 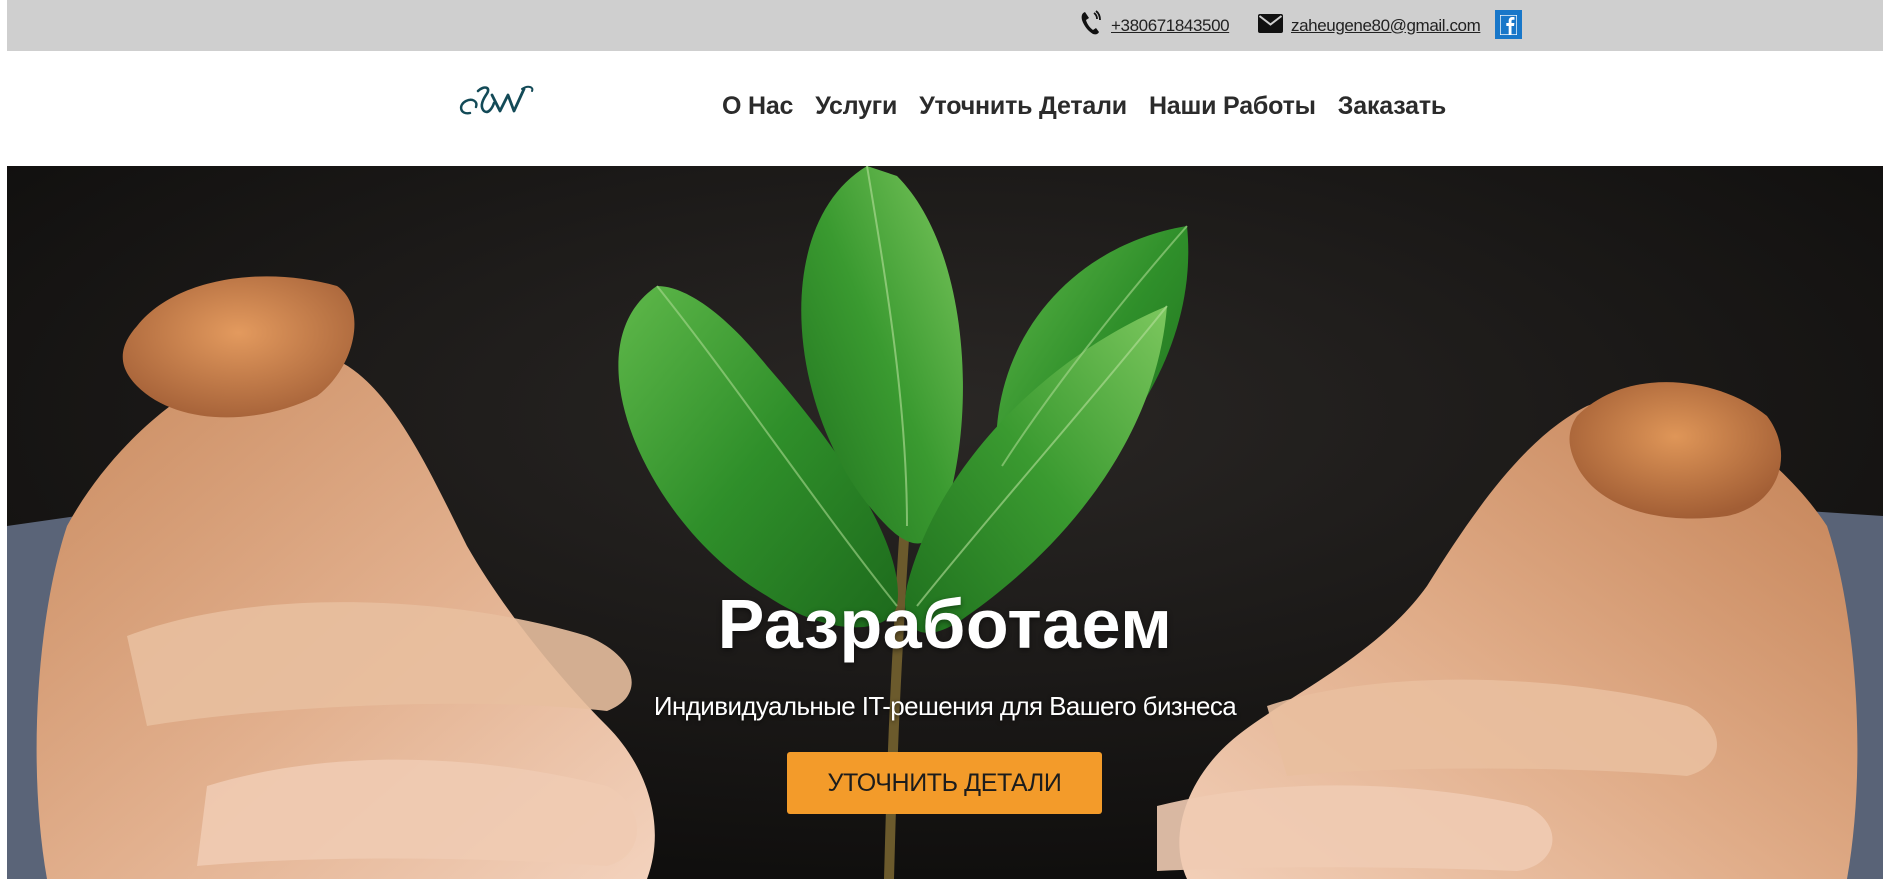 I want to click on phone-link: +380671843500, so click(x=1170, y=26).